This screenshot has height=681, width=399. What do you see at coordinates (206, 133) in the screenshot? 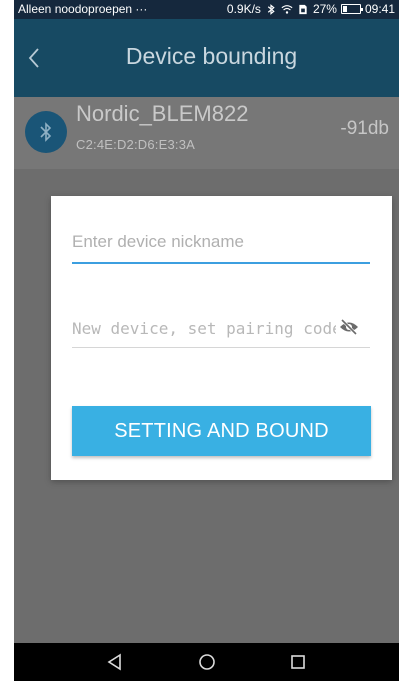
I see `device-list-item: Nordic_BLEM822 C2:4E:D2:D6:E3:3A -91db` at bounding box center [206, 133].